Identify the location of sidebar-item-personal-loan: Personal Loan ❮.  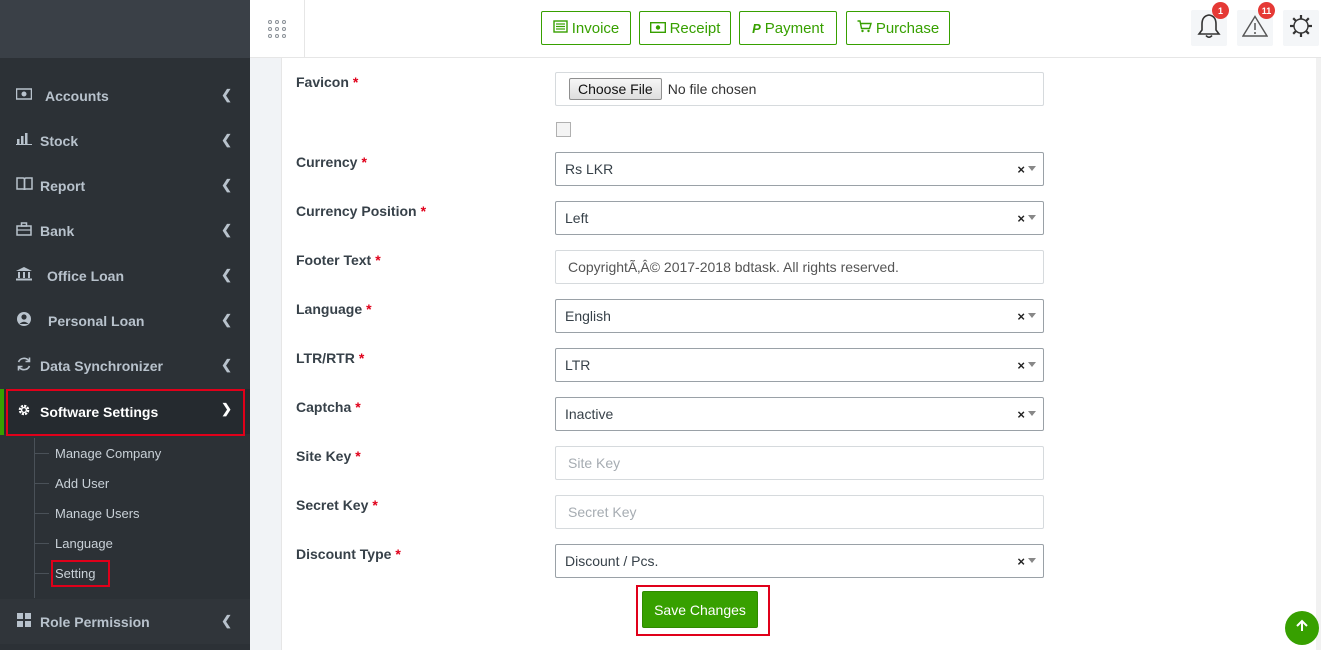
(125, 320).